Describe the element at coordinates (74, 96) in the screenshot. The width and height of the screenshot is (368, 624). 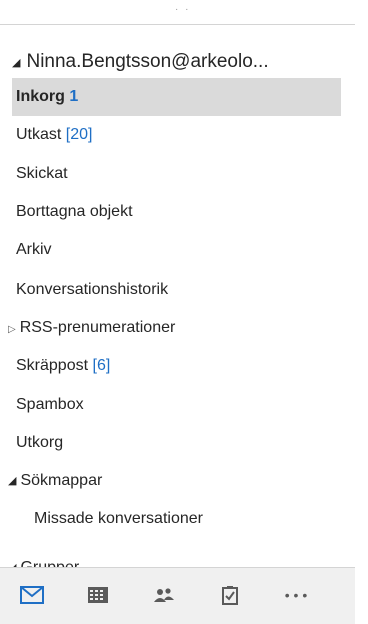
I see `unread-count: 1` at that location.